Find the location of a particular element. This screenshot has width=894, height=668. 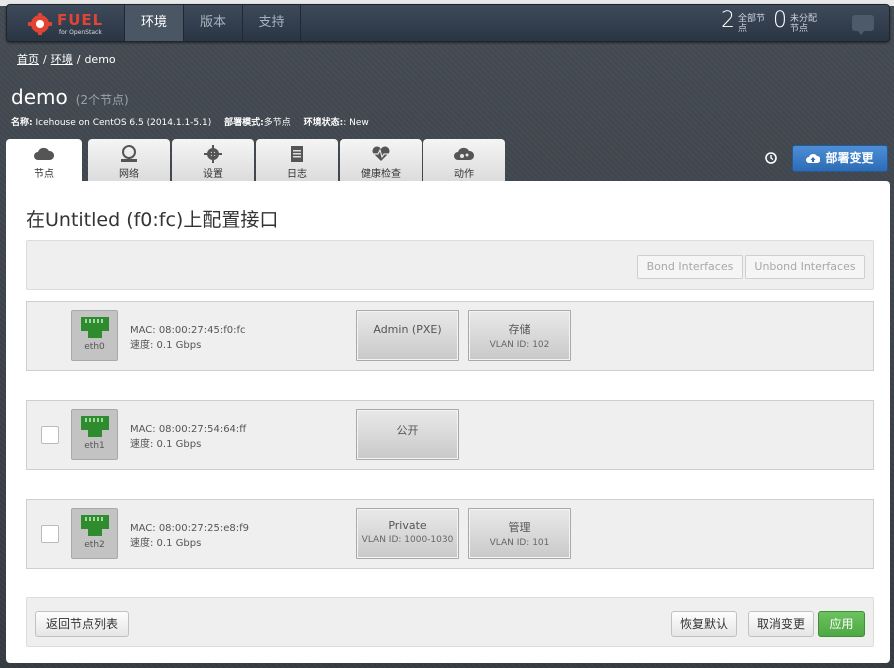

network-block-storage: 存储 VLAN ID: 102 is located at coordinates (519, 335).